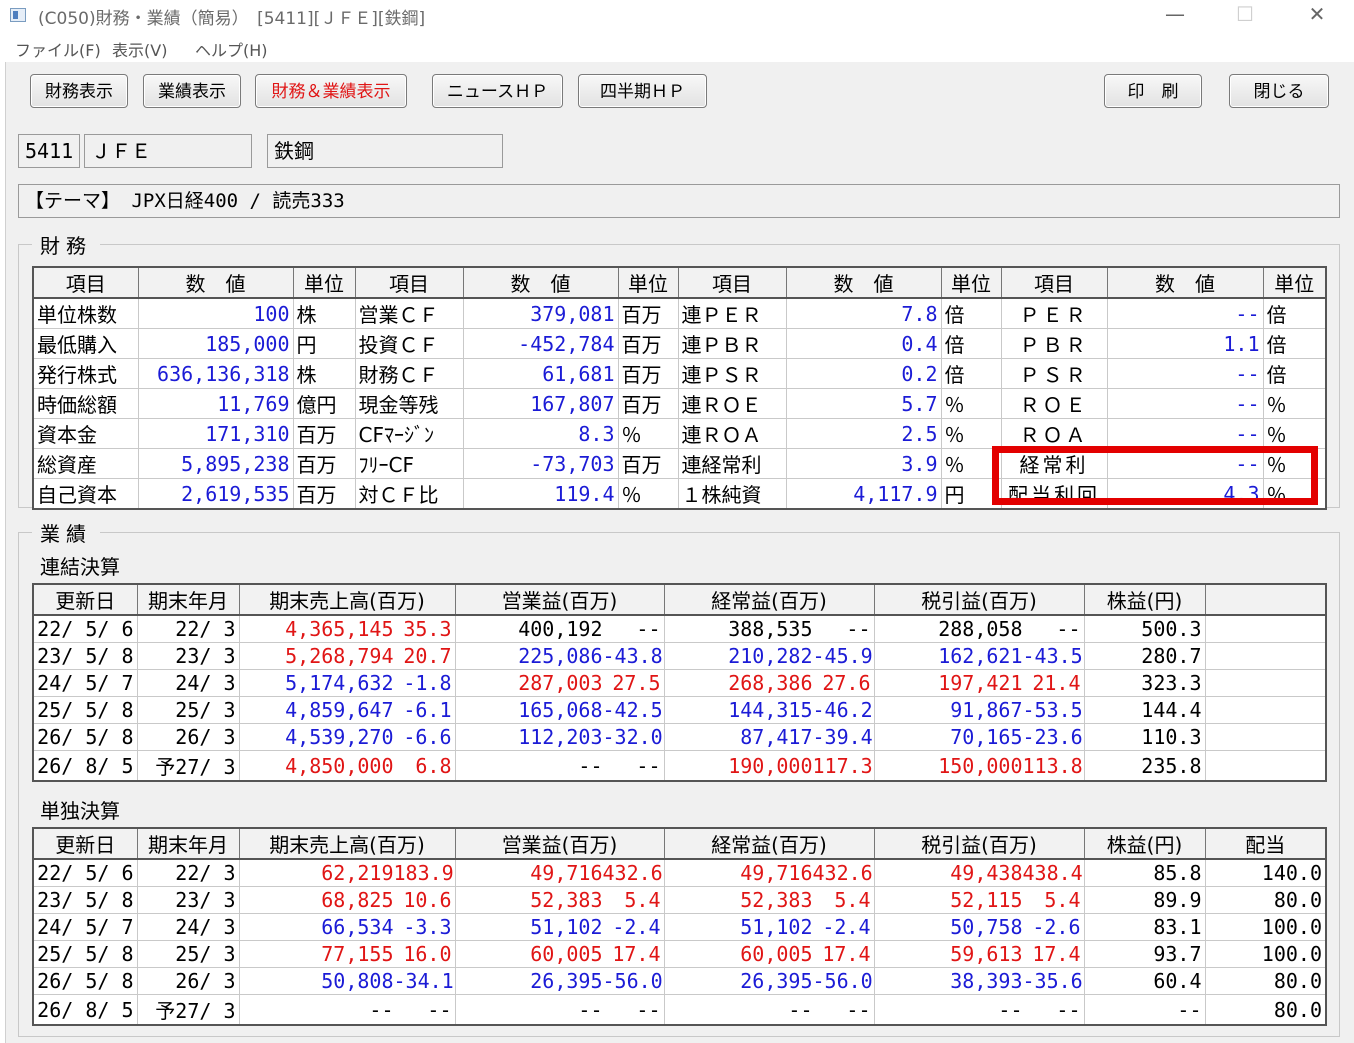  What do you see at coordinates (409, 433) in the screenshot?
I see `finance-item-label: CFﾏｰｼﾞﾝ` at bounding box center [409, 433].